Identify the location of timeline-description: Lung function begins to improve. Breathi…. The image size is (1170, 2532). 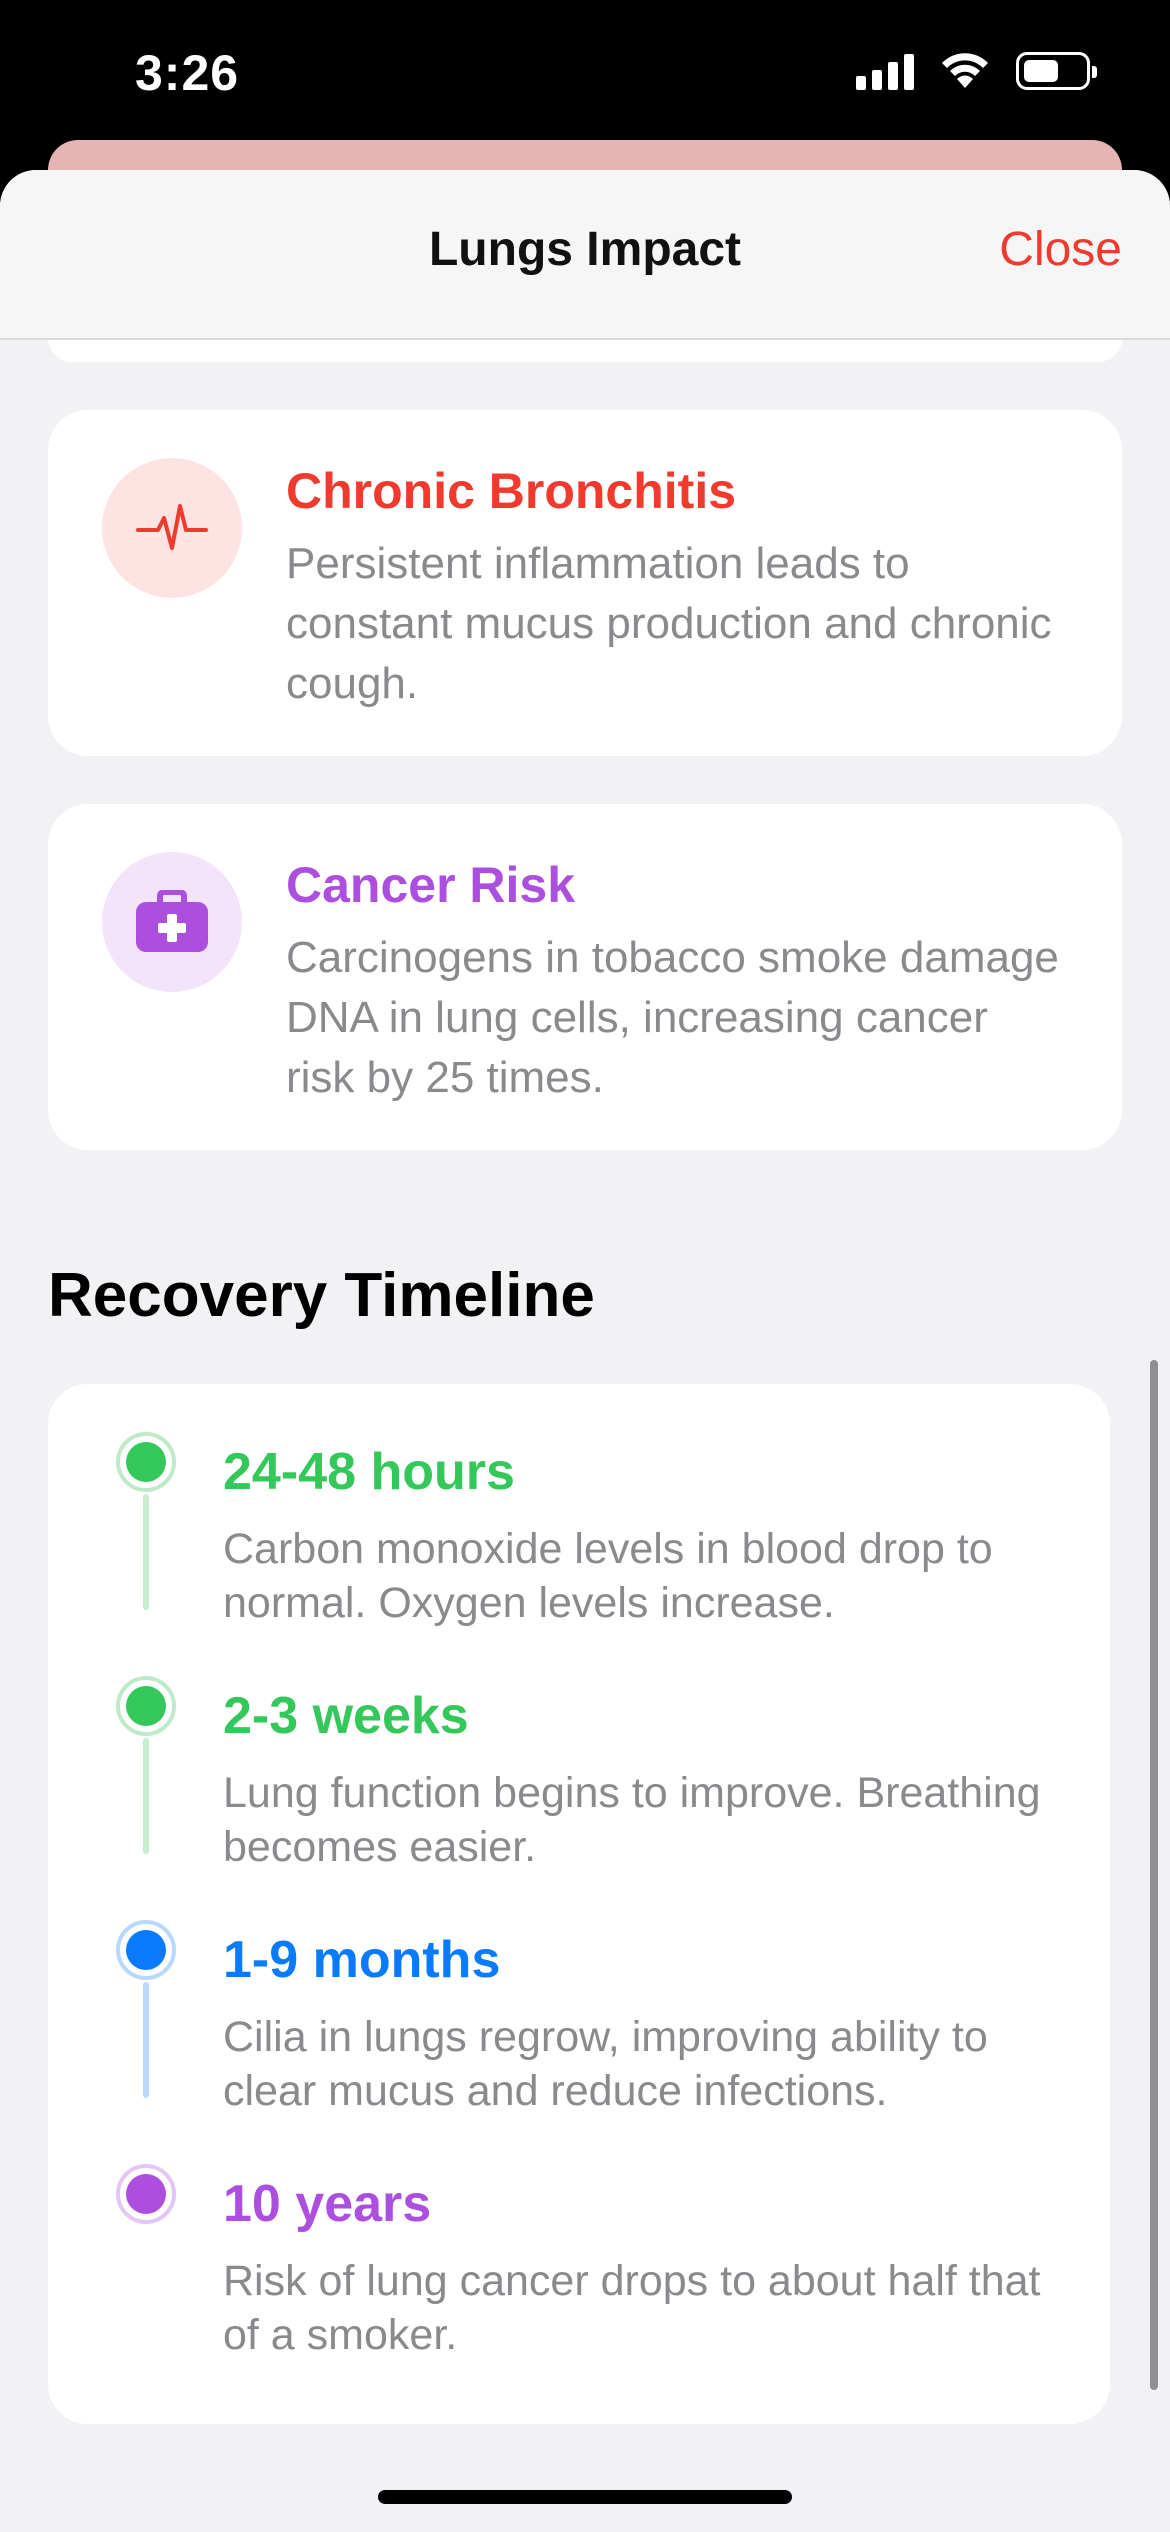
(632, 1820).